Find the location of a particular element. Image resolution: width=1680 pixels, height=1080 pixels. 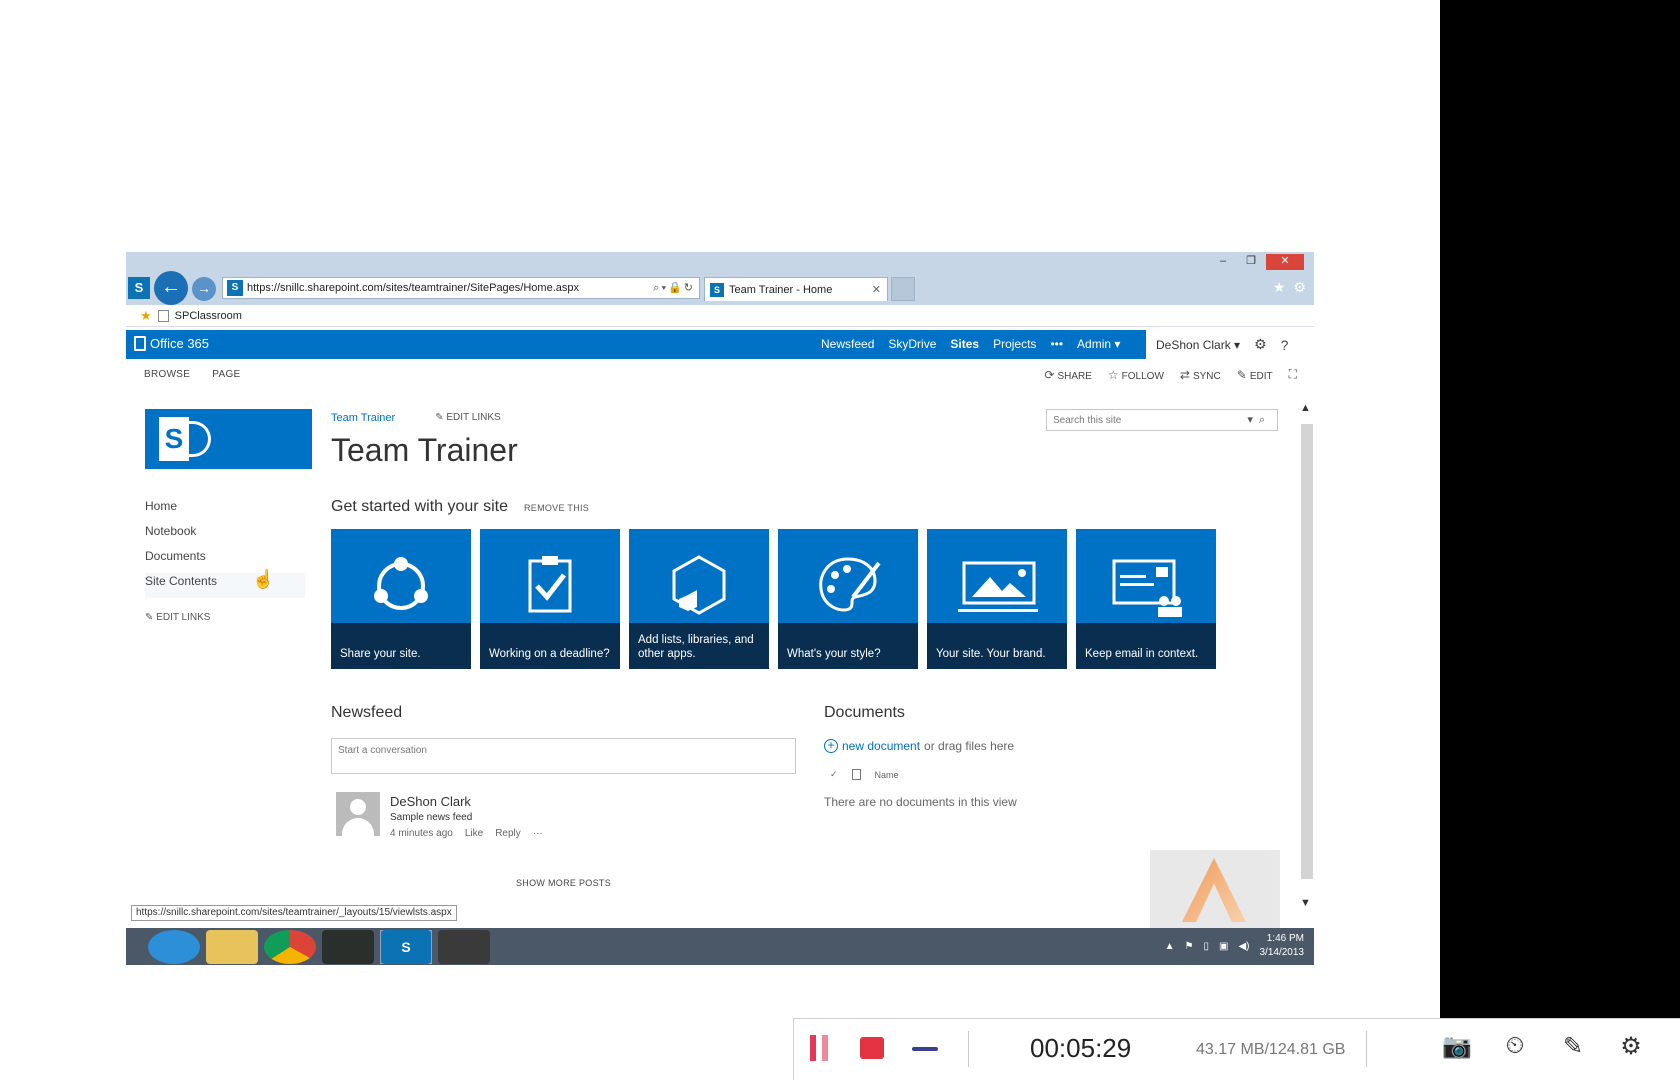

timer-icon: ⏲ is located at coordinates (1515, 1046).